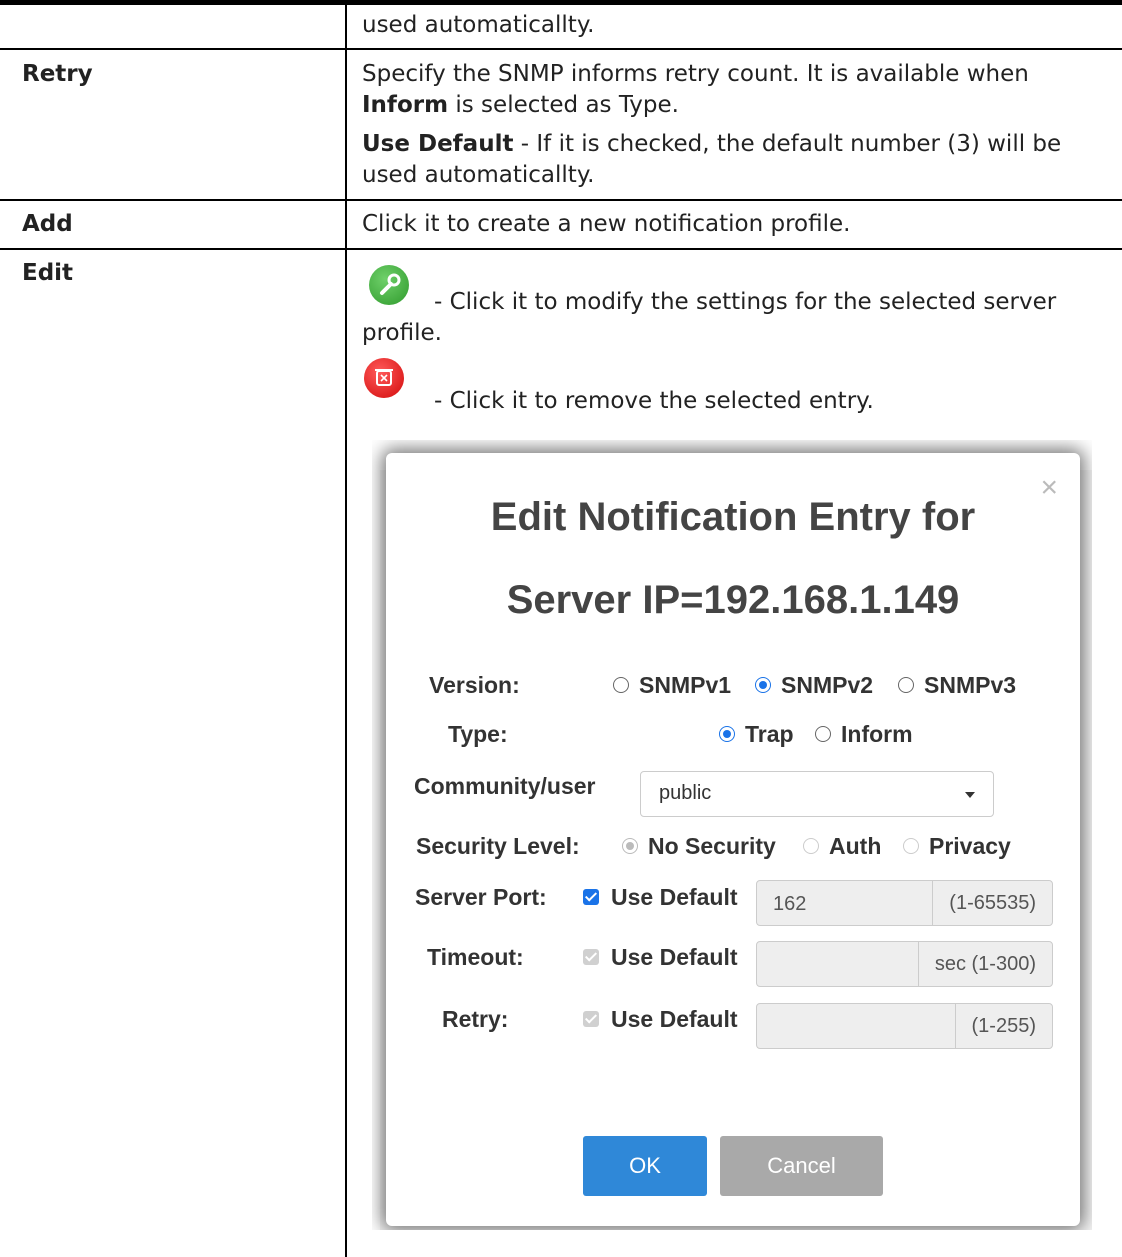 This screenshot has height=1257, width=1122. Describe the element at coordinates (478, 734) in the screenshot. I see `type-label: Type:` at that location.